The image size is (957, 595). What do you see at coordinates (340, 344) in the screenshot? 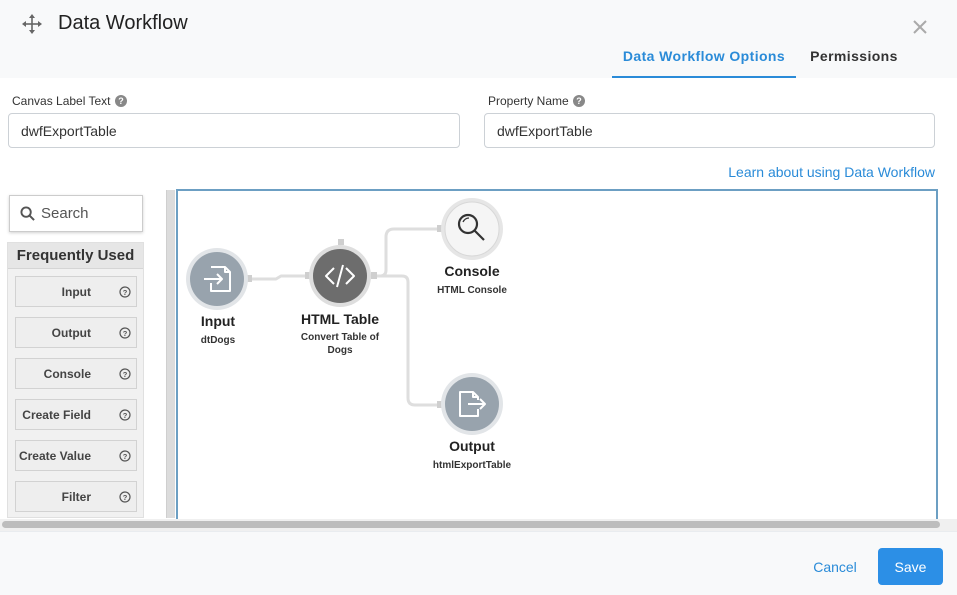
I see `node-html-table-subtitle: Convert Table of Dogs` at bounding box center [340, 344].